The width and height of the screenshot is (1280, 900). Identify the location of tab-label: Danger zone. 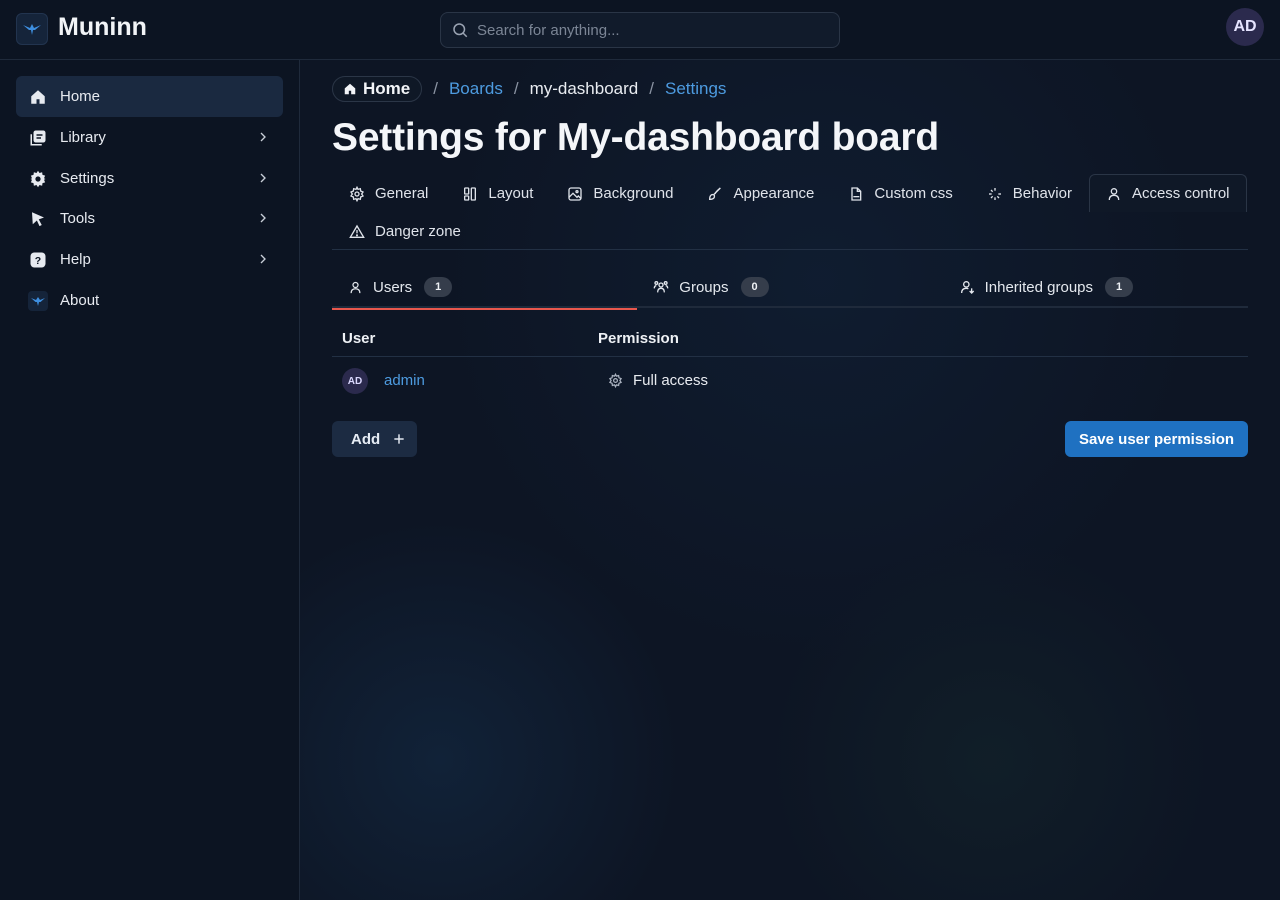
(418, 231).